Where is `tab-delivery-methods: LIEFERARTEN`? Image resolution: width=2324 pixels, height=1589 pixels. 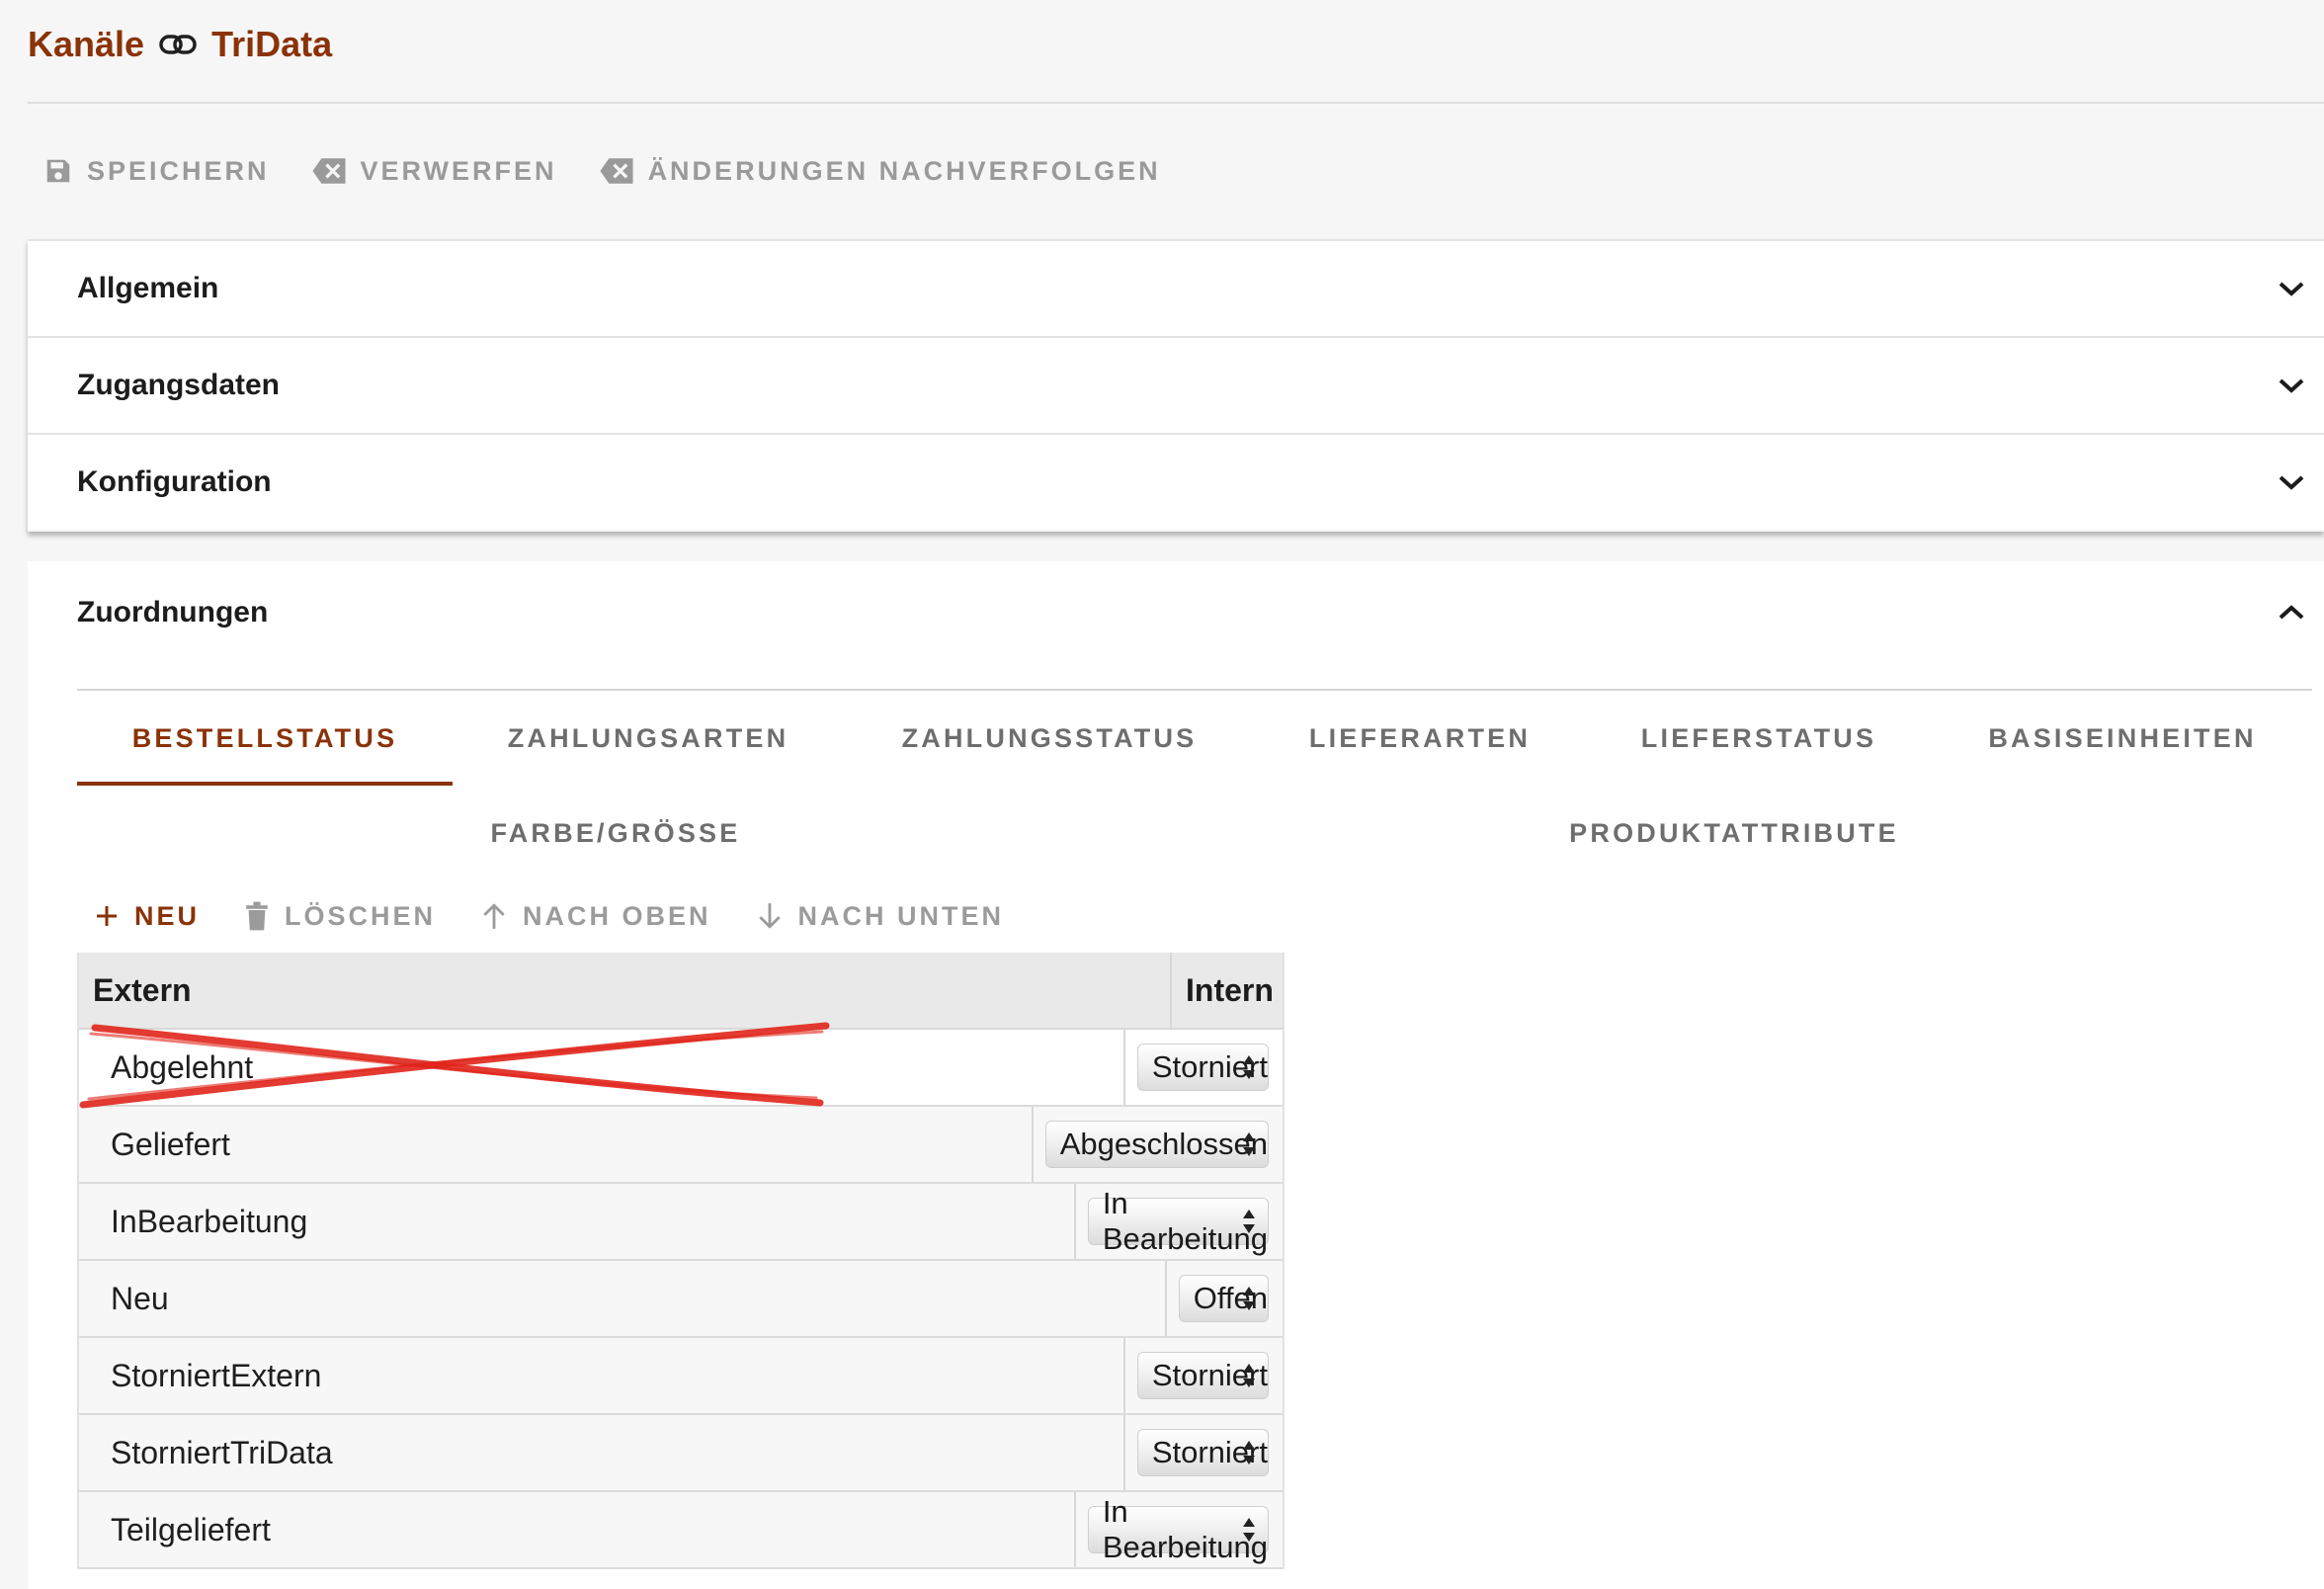 tab-delivery-methods: LIEFERARTEN is located at coordinates (1420, 738).